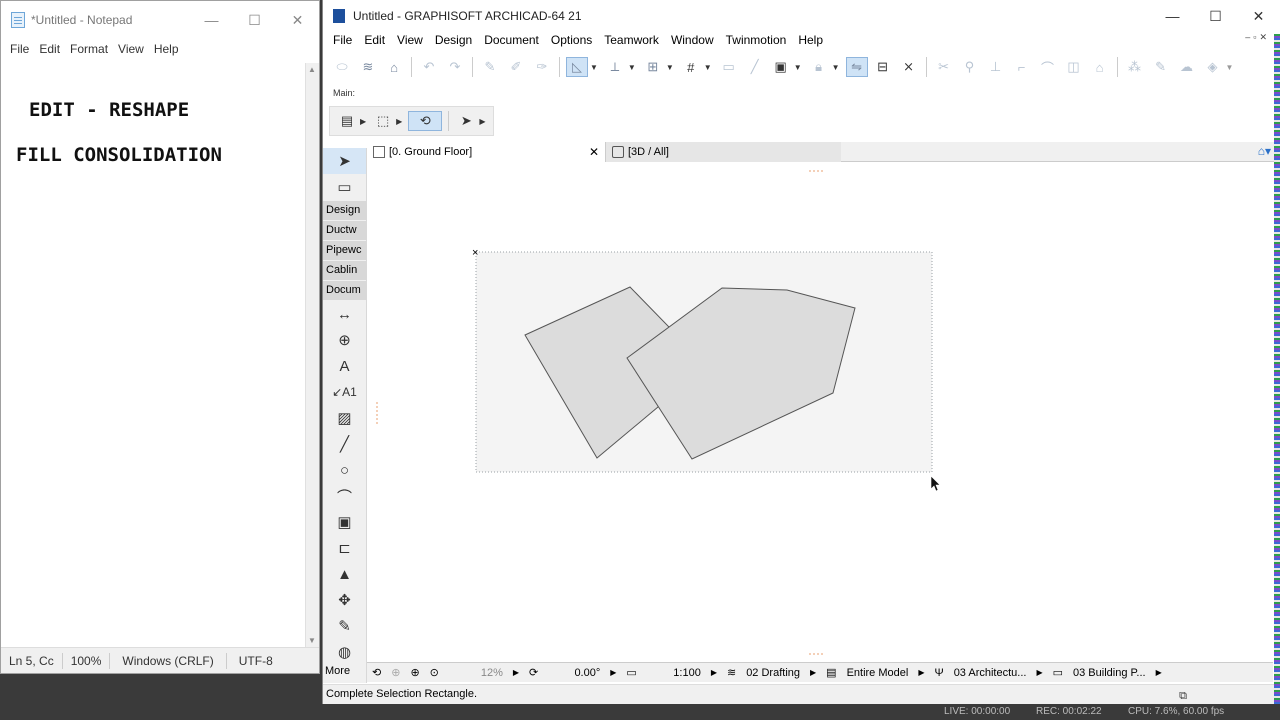  What do you see at coordinates (344, 210) in the screenshot?
I see `toolbox-category-design: Design` at bounding box center [344, 210].